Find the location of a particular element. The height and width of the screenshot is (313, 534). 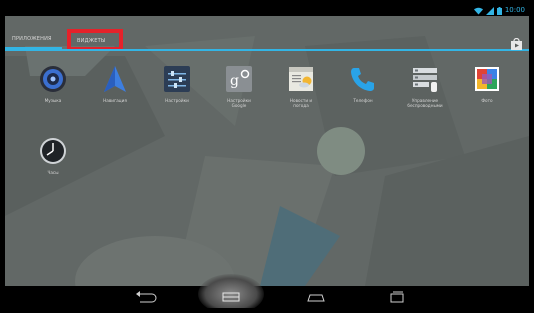

home-button is located at coordinates (231, 297).